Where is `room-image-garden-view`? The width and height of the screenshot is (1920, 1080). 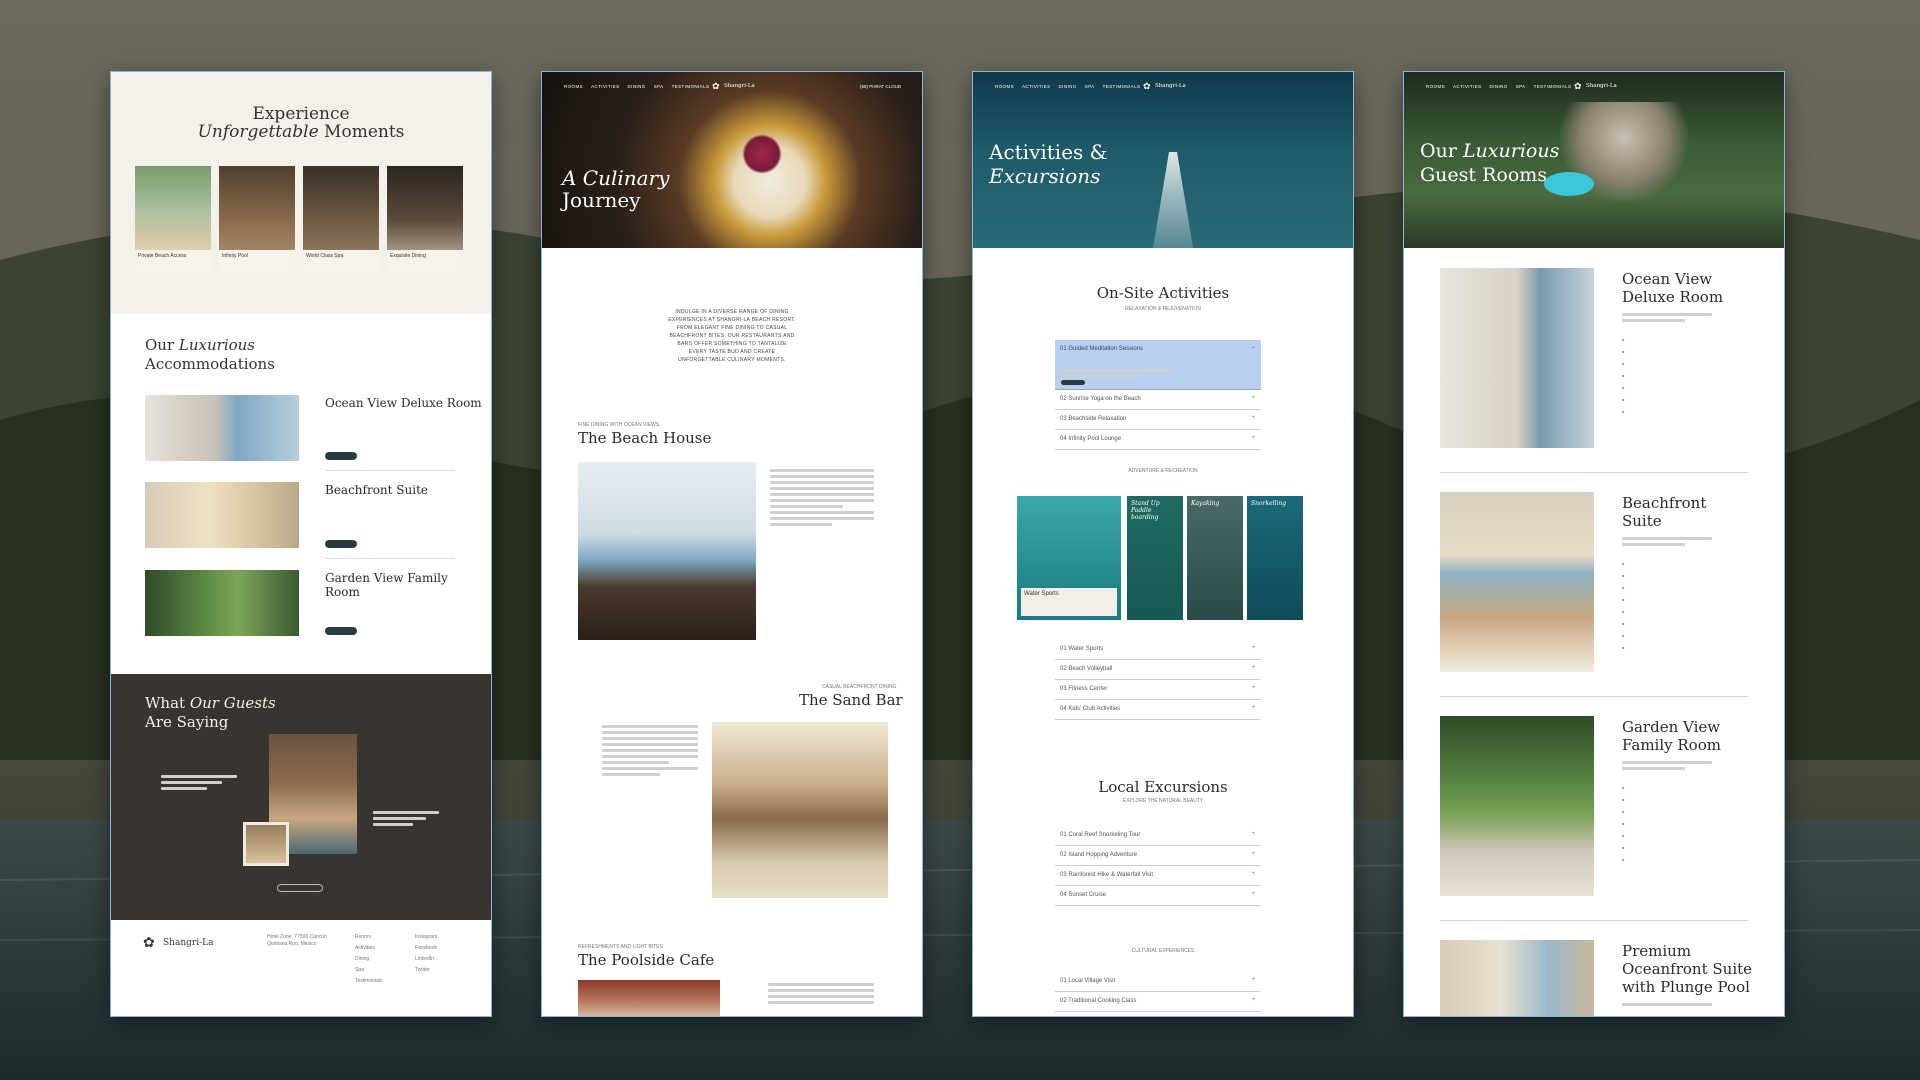 room-image-garden-view is located at coordinates (1517, 806).